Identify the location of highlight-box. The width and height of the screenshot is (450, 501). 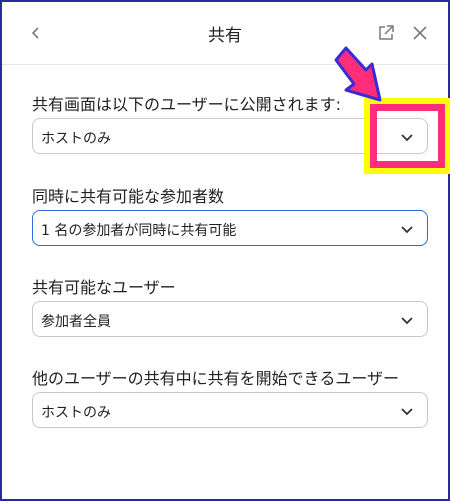
(407, 136).